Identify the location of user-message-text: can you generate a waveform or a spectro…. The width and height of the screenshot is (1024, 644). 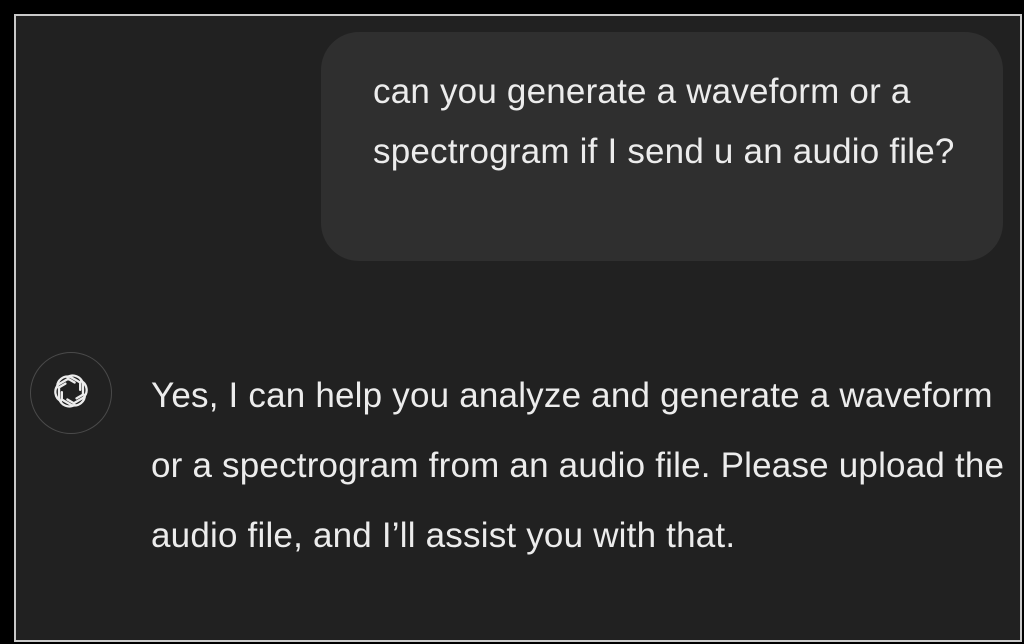
(664, 121).